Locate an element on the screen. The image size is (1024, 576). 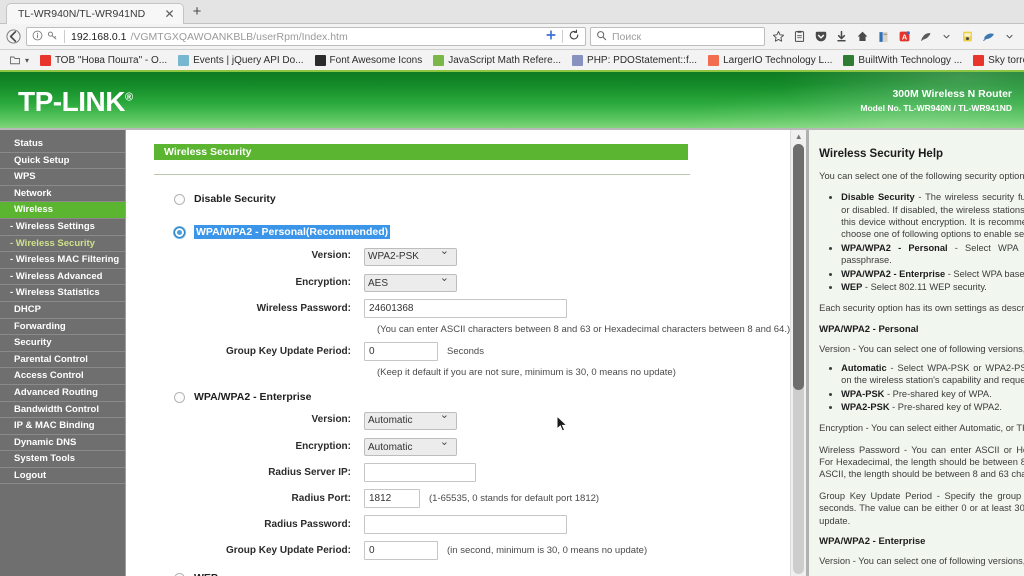
option-wpa-enterprise: WPA/WPA2 - Enterprise is located at coordinates (471, 397).